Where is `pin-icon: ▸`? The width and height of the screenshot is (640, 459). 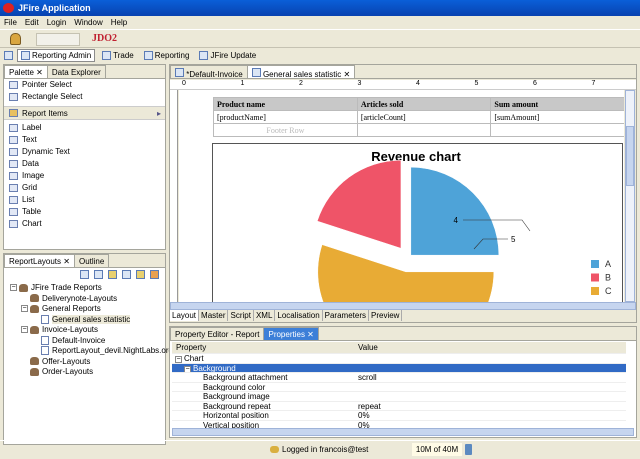
pin-icon: ▸ is located at coordinates (159, 114).